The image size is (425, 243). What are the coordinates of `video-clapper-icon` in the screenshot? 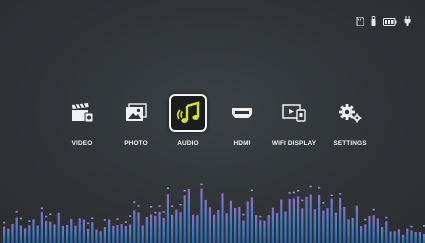 It's located at (82, 113).